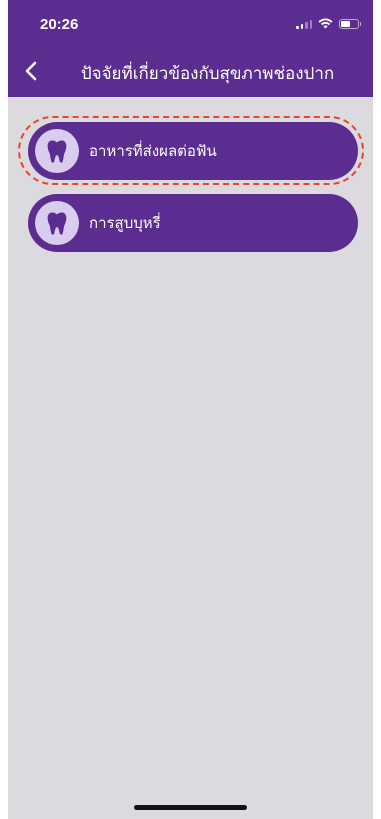 The width and height of the screenshot is (381, 819). Describe the element at coordinates (304, 24) in the screenshot. I see `signal-icon` at that location.